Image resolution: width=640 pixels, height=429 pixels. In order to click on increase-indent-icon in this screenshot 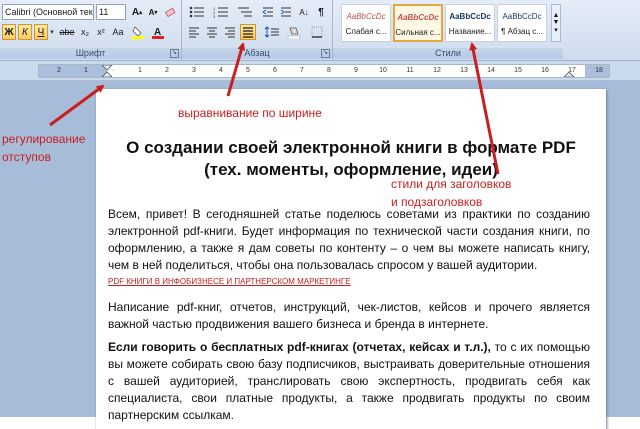, I will do `click(286, 12)`.